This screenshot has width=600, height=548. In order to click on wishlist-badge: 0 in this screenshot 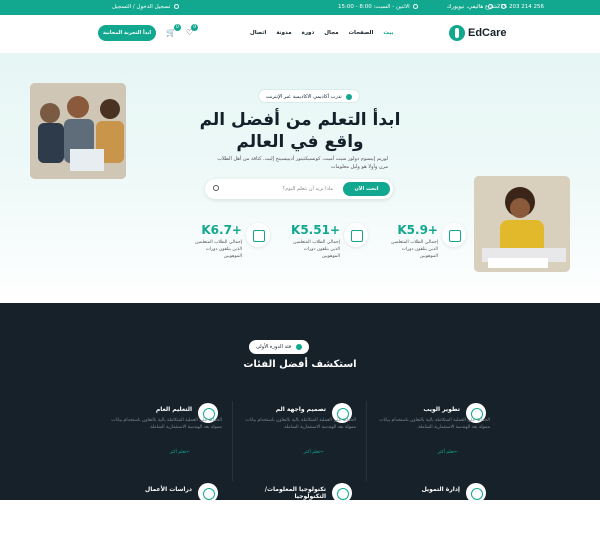, I will do `click(195, 27)`.